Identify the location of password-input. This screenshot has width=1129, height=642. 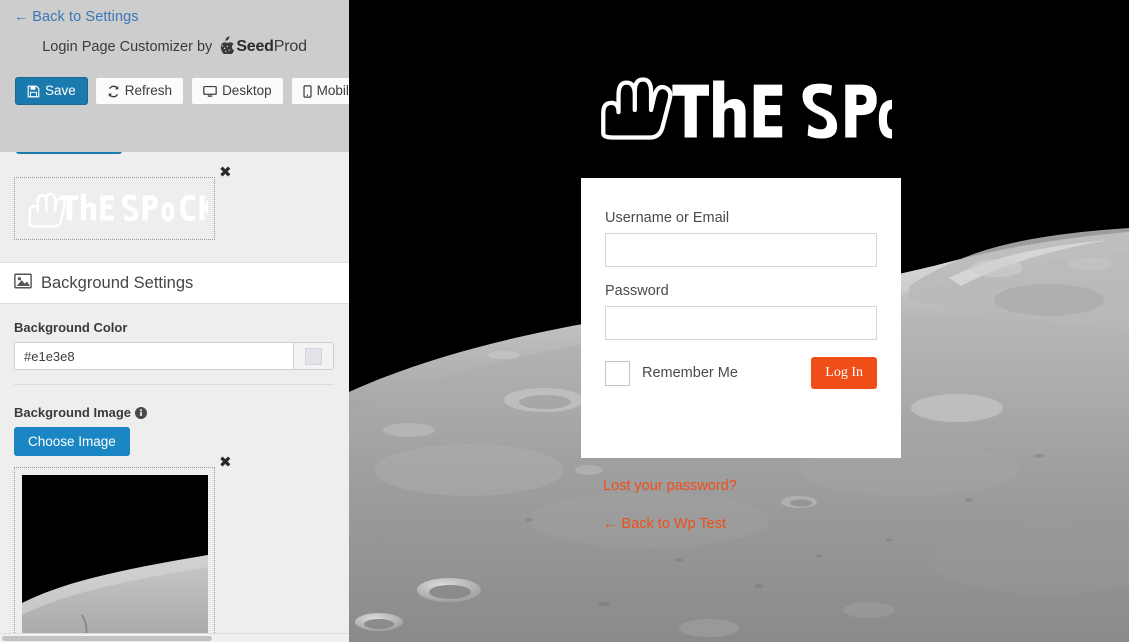
(741, 323).